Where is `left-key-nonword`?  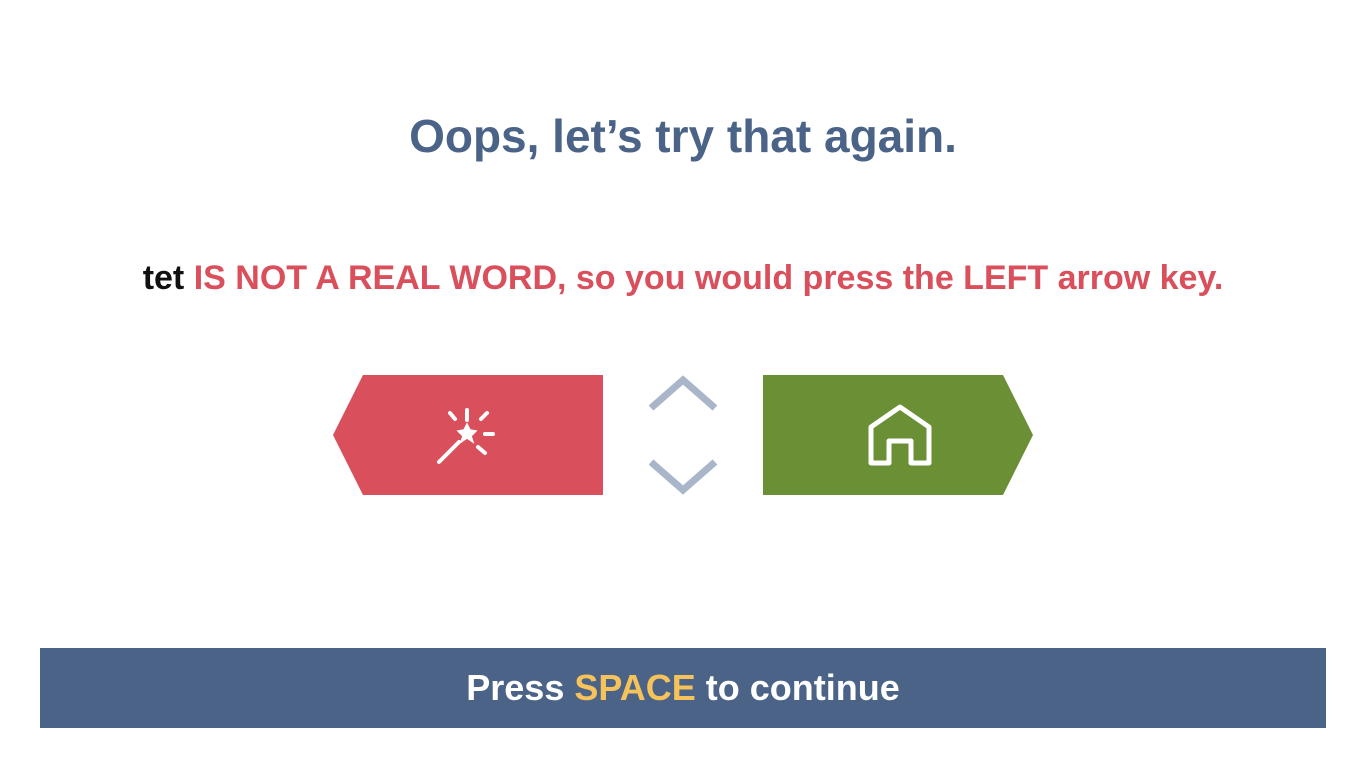 left-key-nonword is located at coordinates (468, 435).